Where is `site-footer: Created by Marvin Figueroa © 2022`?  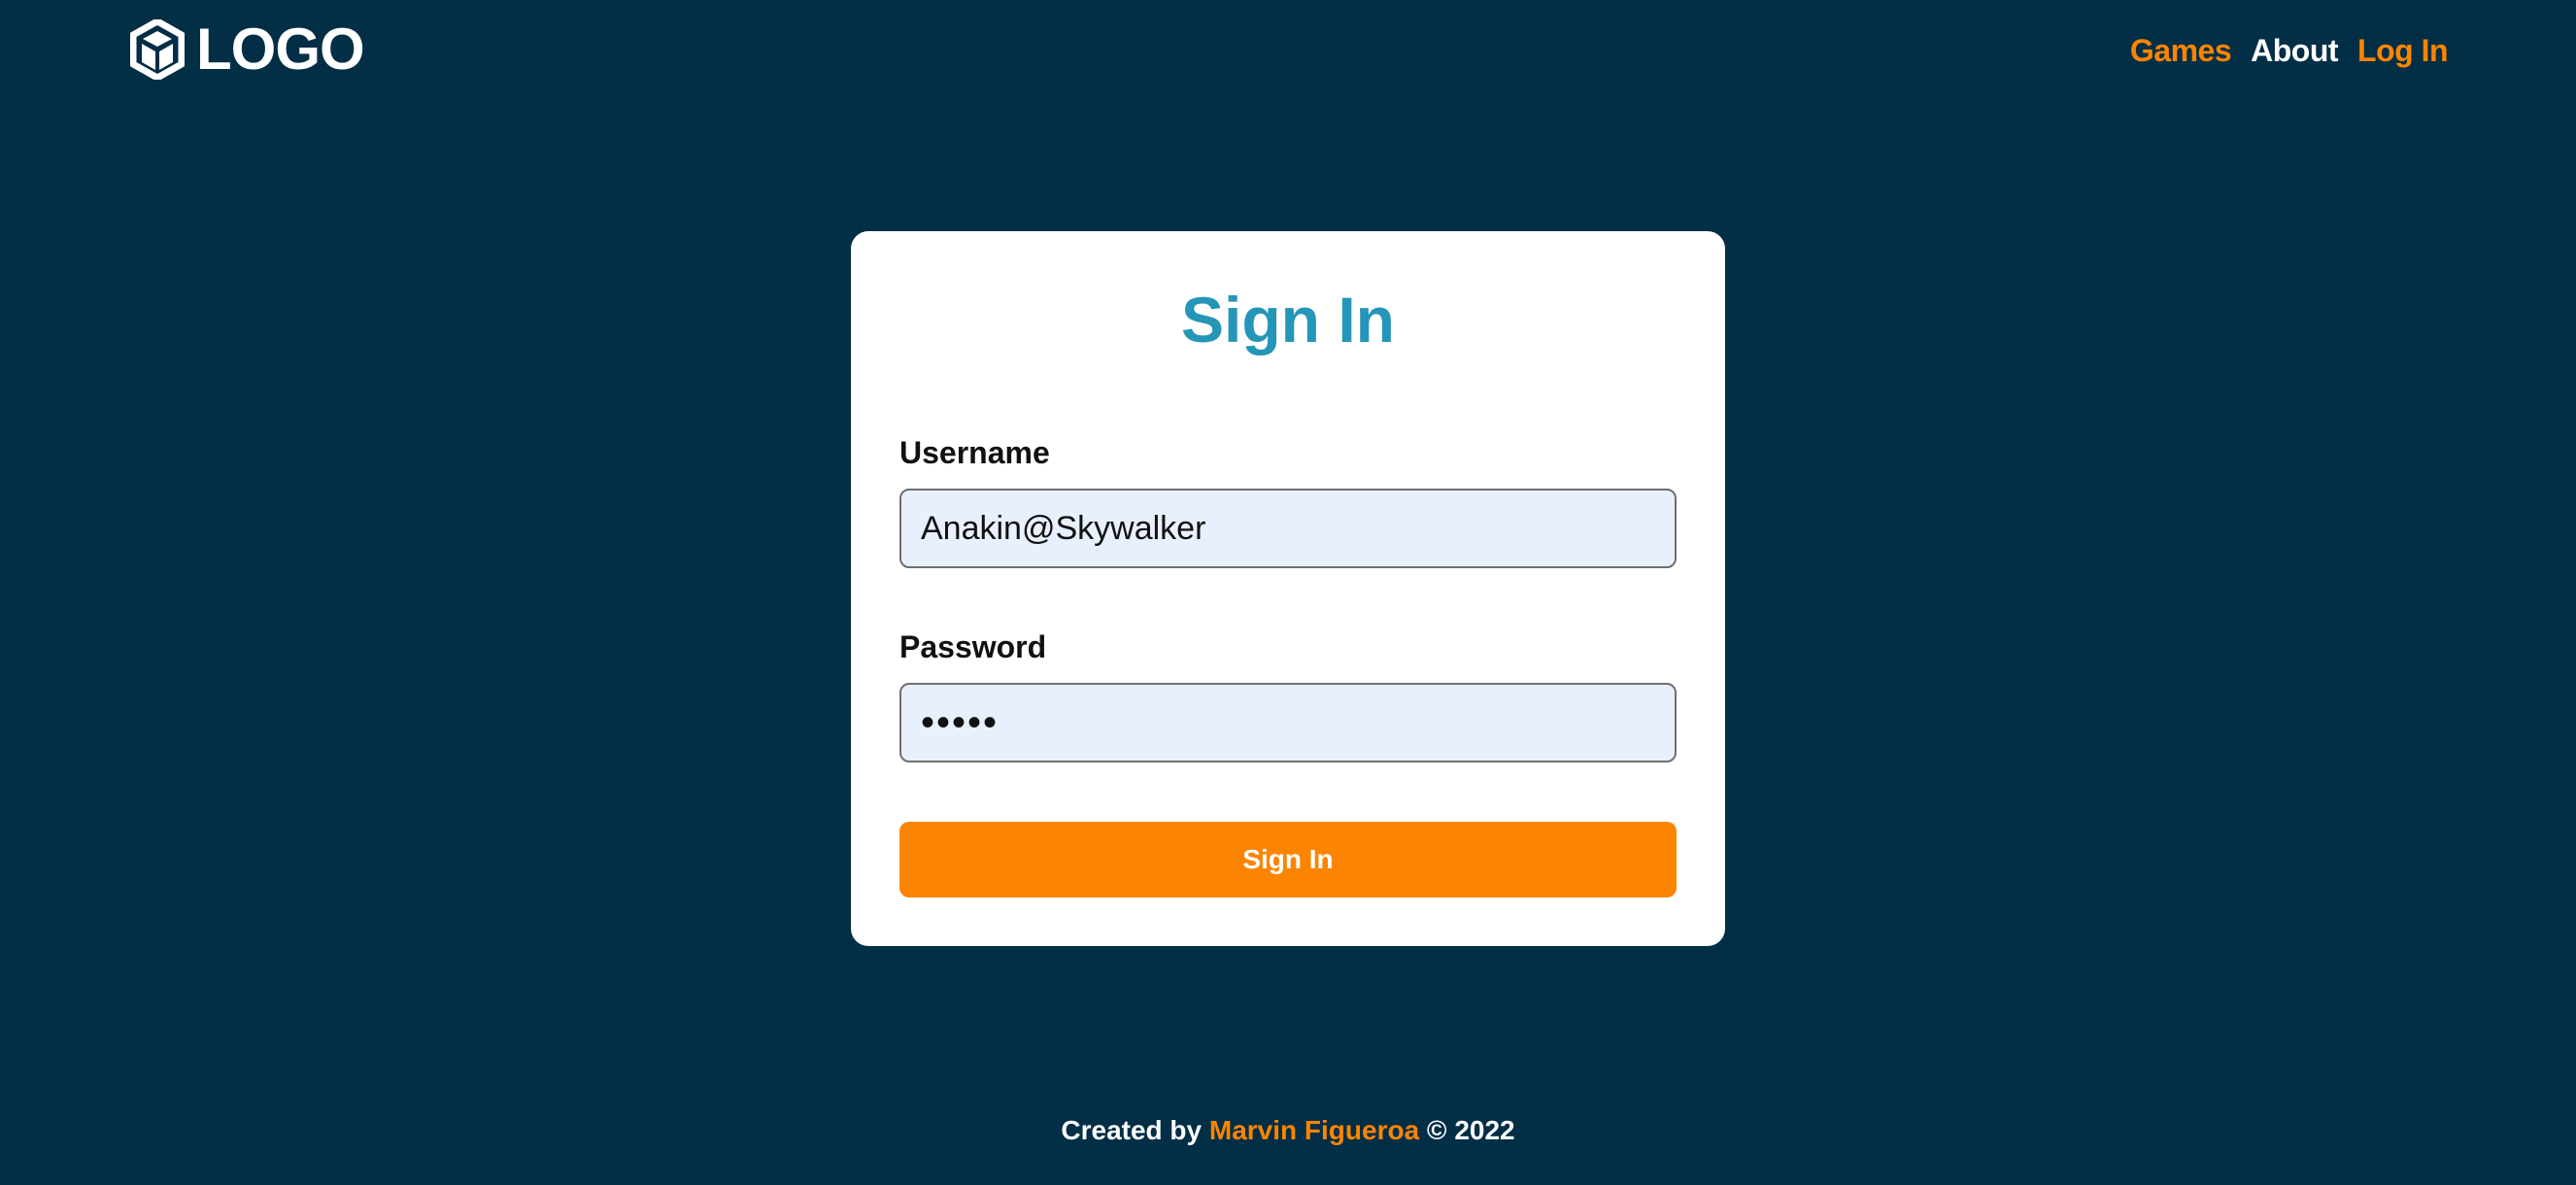
site-footer: Created by Marvin Figueroa © 2022 is located at coordinates (1288, 1130).